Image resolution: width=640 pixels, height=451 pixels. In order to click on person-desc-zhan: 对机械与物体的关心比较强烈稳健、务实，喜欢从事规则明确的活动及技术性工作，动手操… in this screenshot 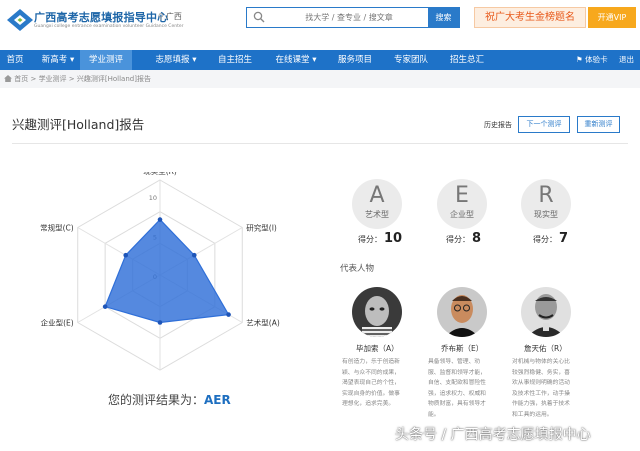, I will do `click(541, 388)`.